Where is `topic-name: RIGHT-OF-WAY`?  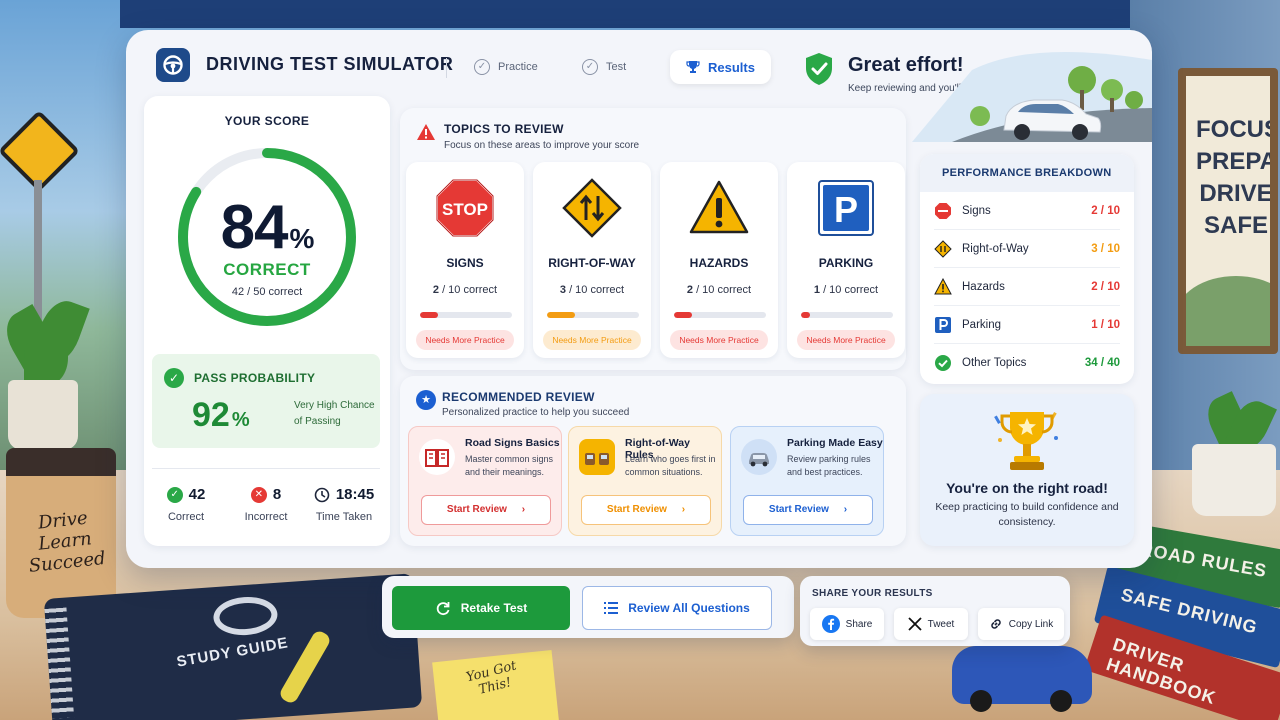 topic-name: RIGHT-OF-WAY is located at coordinates (592, 263).